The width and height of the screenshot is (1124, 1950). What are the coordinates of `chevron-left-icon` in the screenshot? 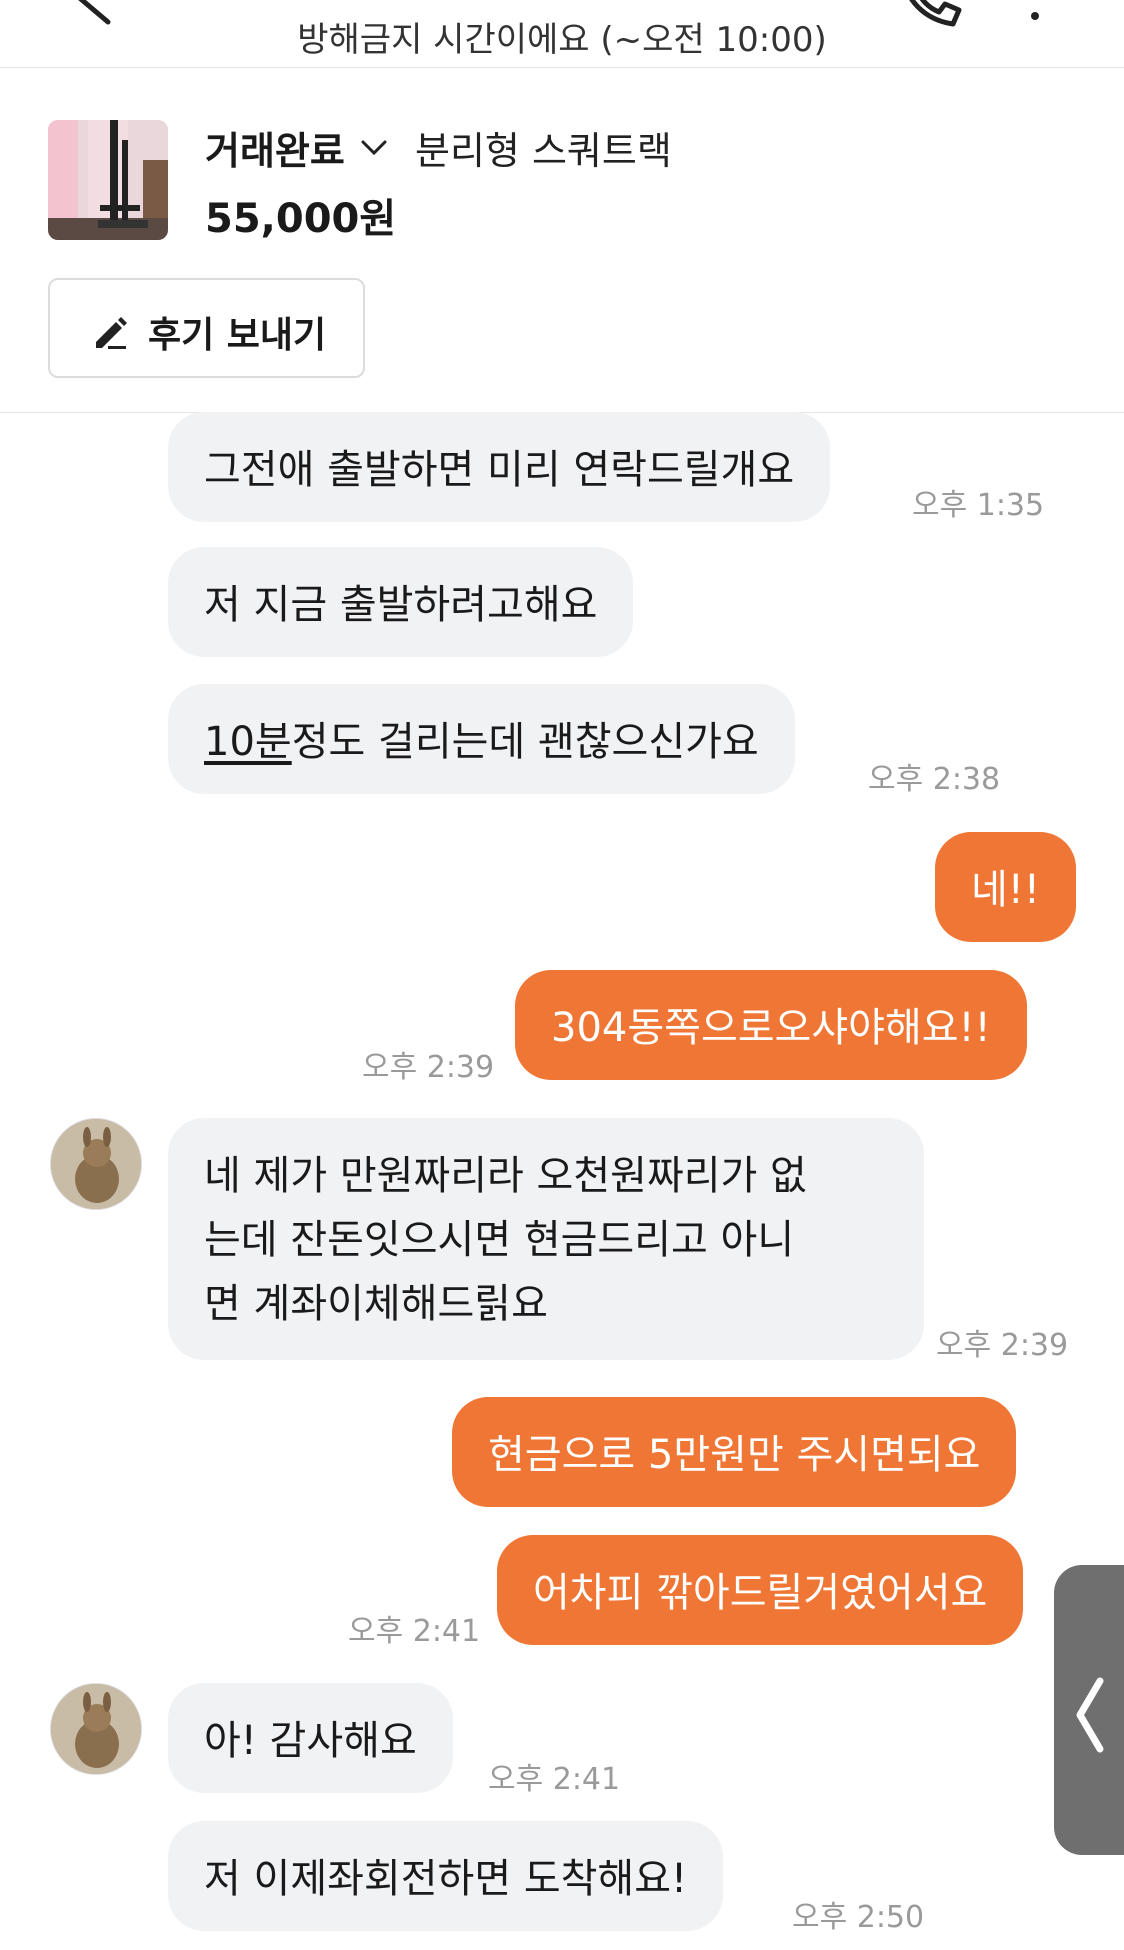 It's located at (1090, 1715).